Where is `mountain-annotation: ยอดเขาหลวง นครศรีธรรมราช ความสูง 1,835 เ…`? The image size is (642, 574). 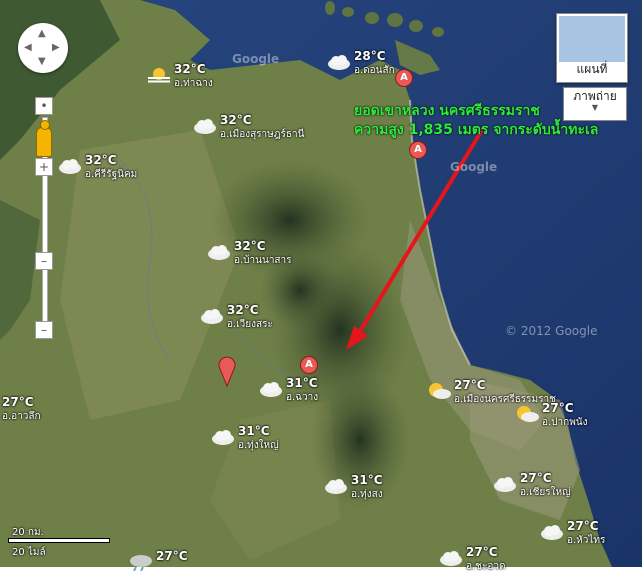
mountain-annotation: ยอดเขาหลวง นครศรีธรรมราช ความสูง 1,835 เ… is located at coordinates (476, 121).